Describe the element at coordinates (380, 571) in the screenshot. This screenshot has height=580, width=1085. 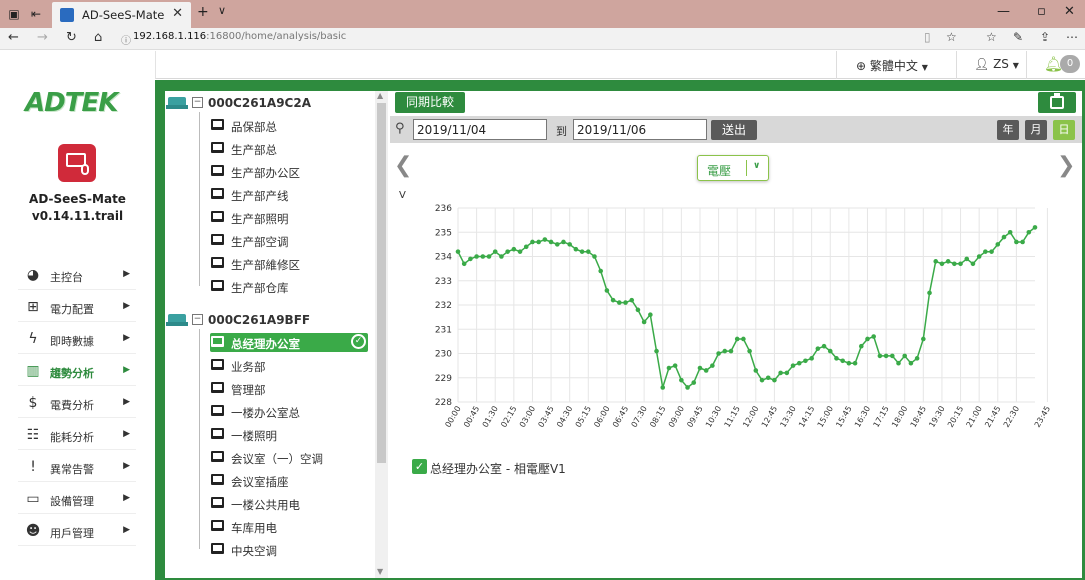
I see `scroll-down-icon: ▼` at that location.